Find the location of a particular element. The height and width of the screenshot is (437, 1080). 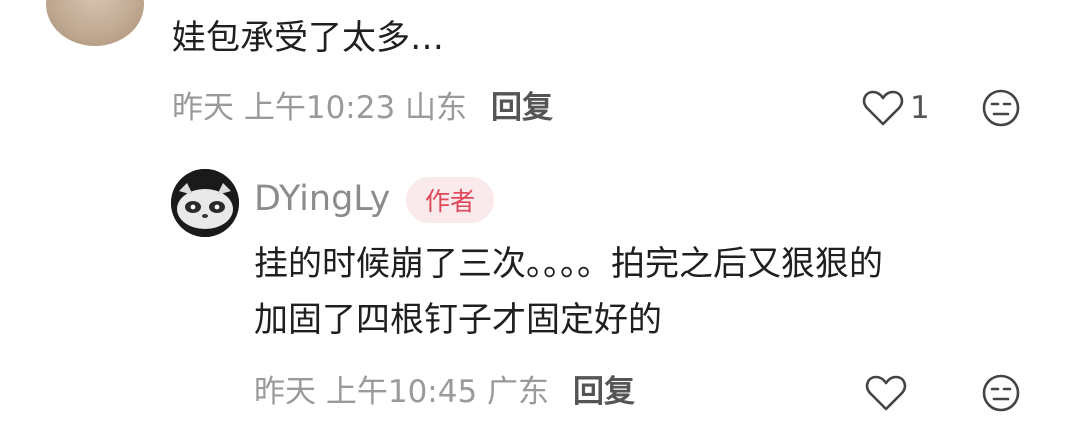

reply-text-line: 挂的时候崩了三次。。。。拍完之后又狠狠的 is located at coordinates (568, 264).